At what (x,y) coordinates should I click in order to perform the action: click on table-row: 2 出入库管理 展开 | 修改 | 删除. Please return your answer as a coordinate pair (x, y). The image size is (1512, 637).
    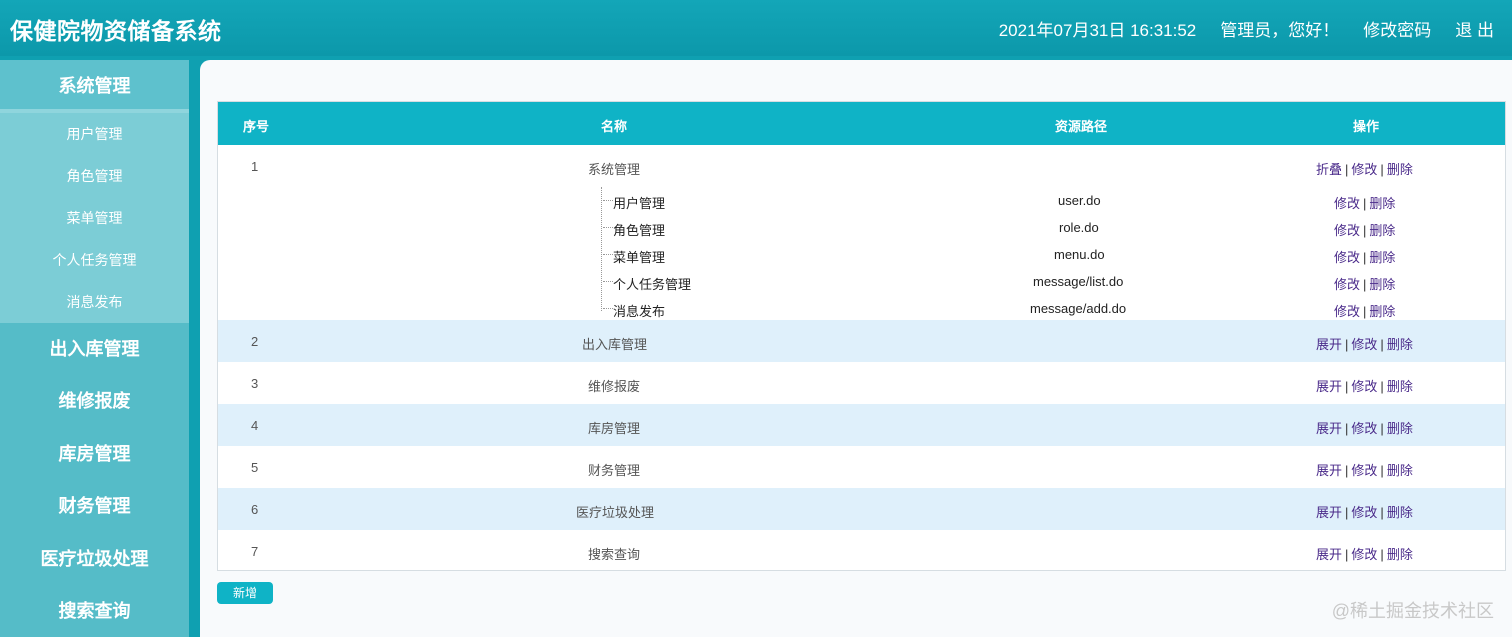
    Looking at the image, I should click on (861, 341).